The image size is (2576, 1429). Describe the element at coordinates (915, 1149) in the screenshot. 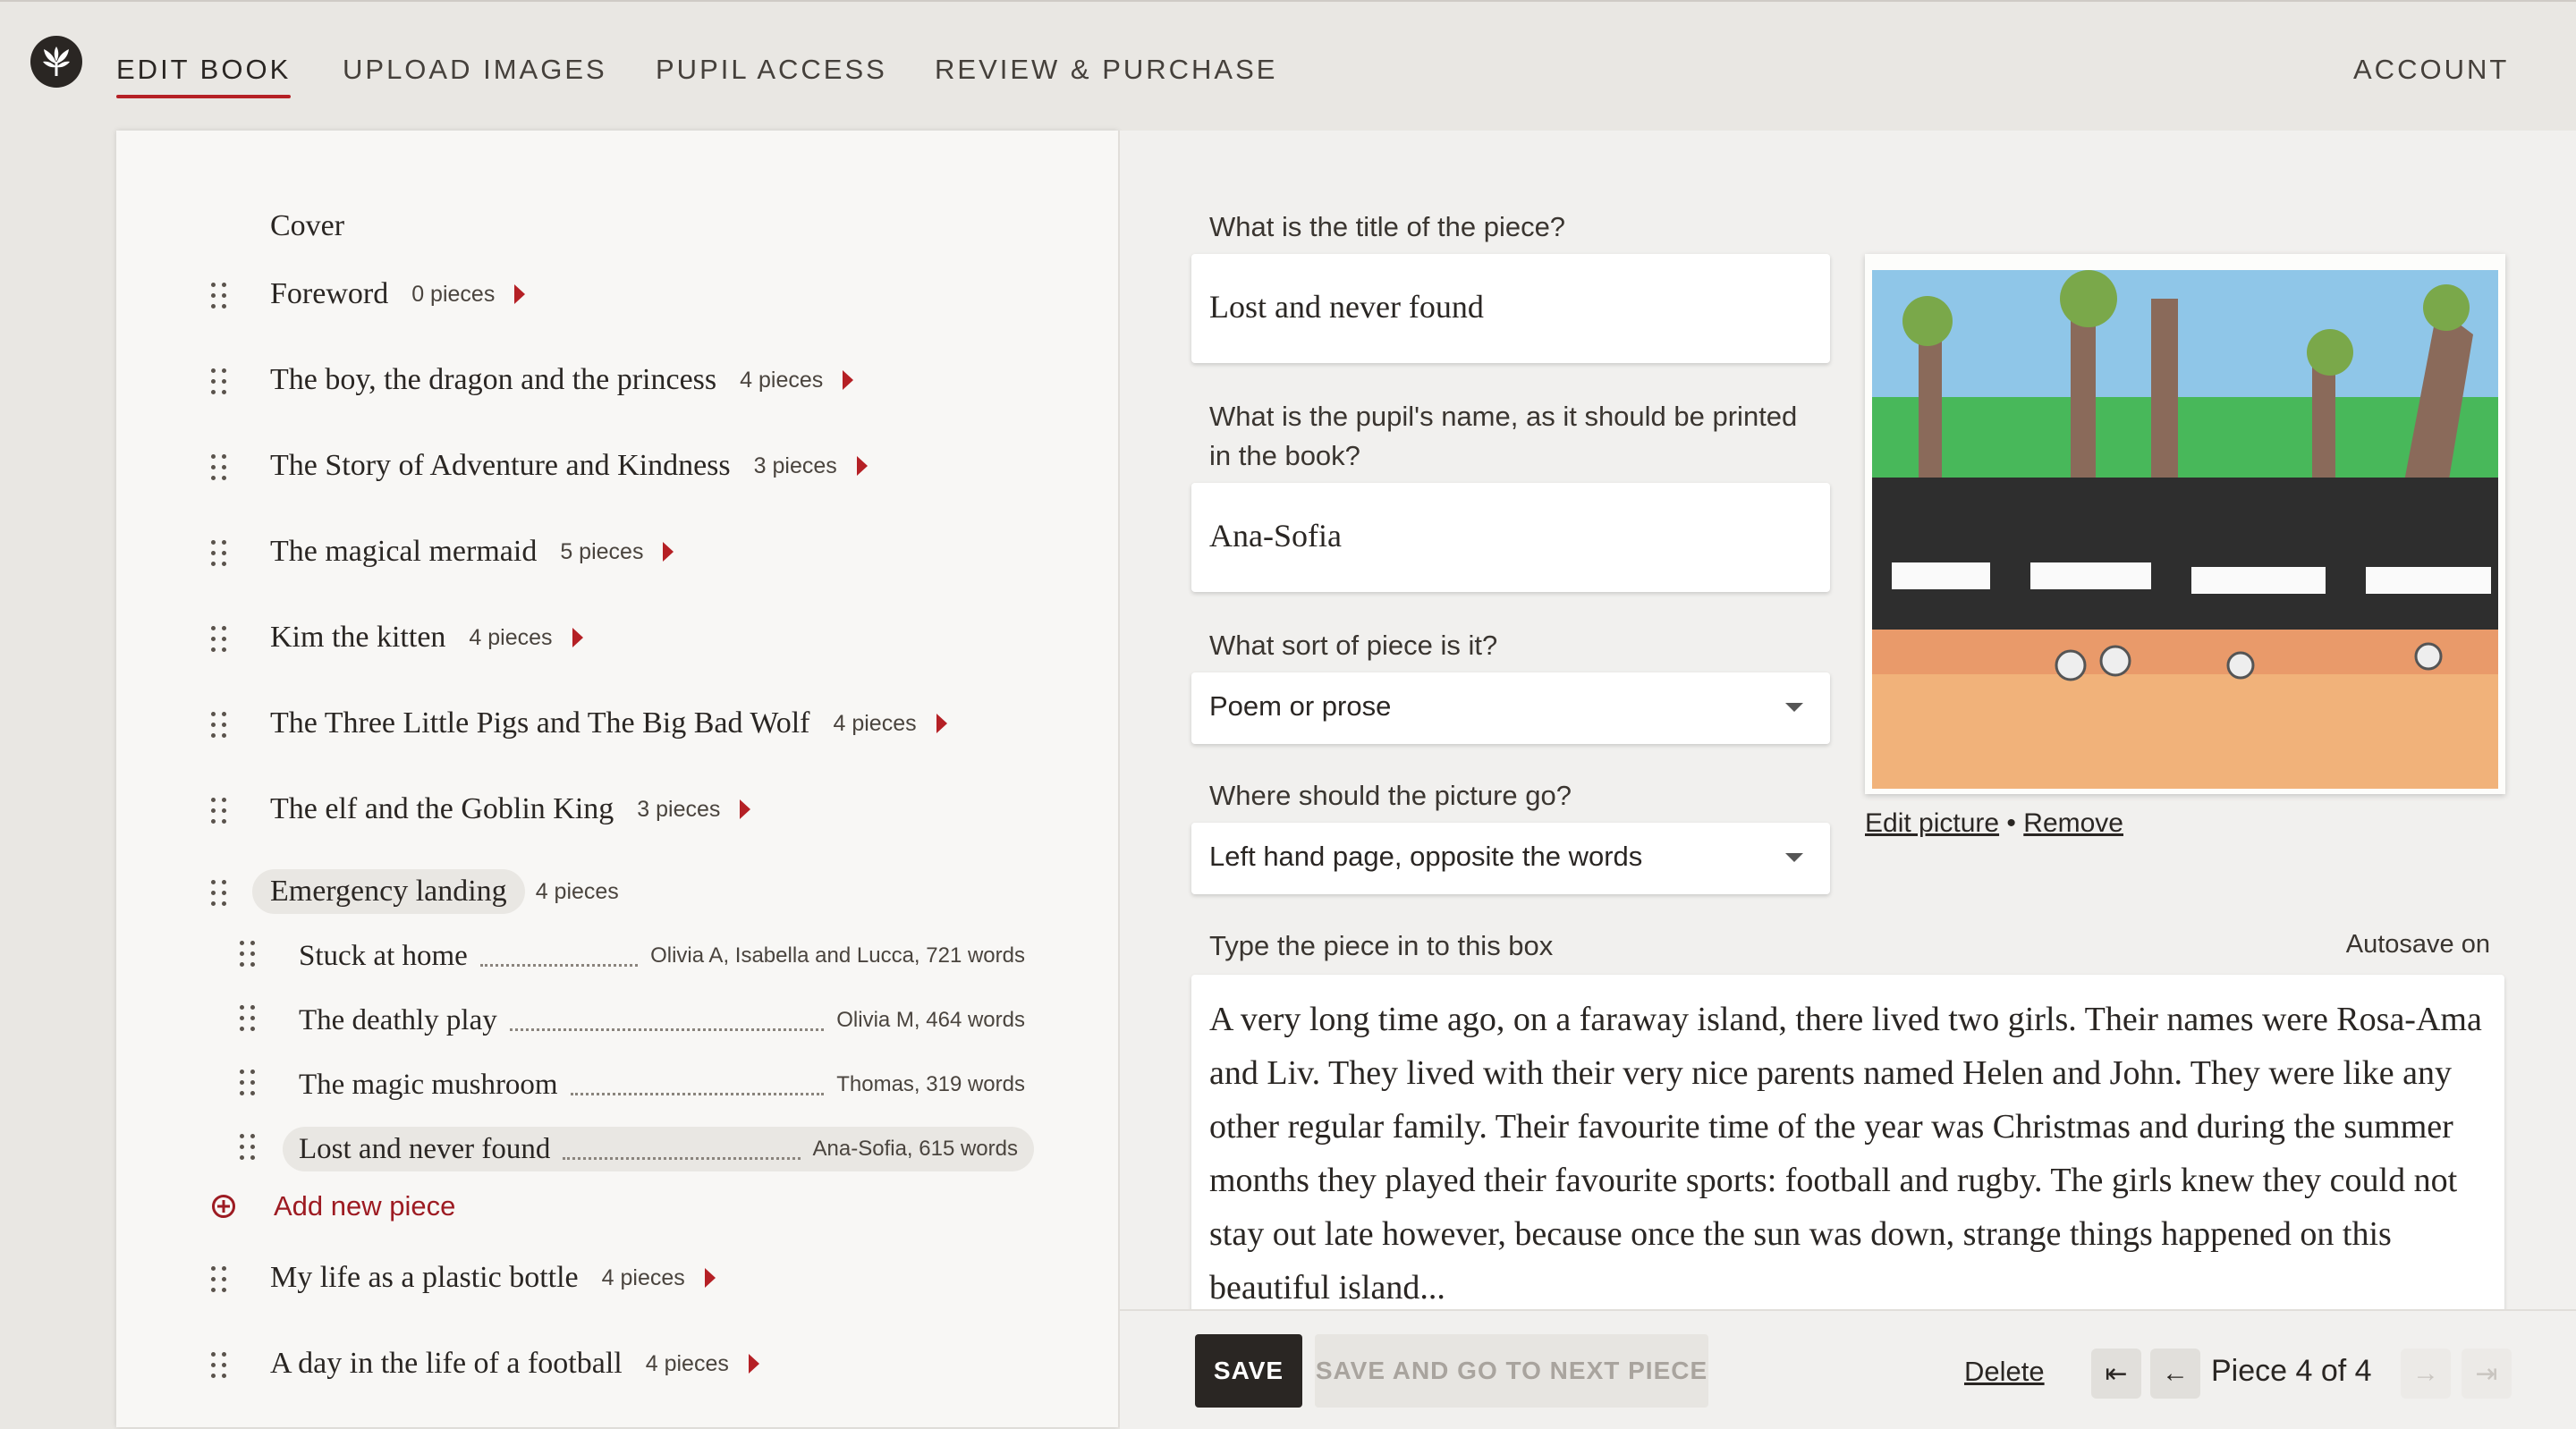

I see `piece-meta: Ana-Sofia, 615 words` at that location.